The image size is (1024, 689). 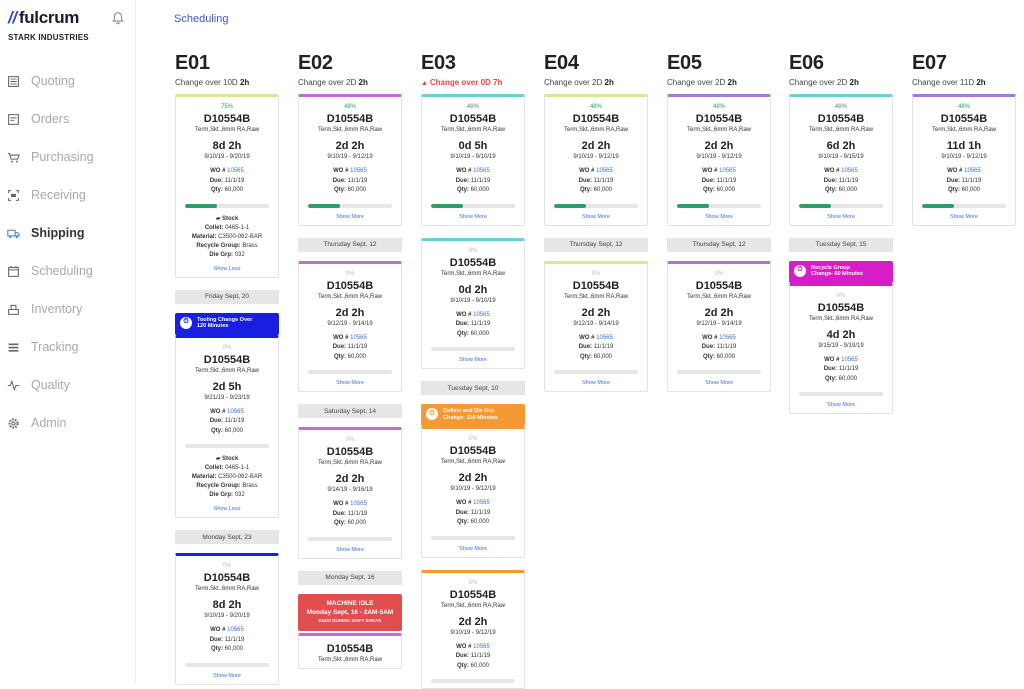 I want to click on sidebar-item-purchasing: Purchasing, so click(x=67, y=157).